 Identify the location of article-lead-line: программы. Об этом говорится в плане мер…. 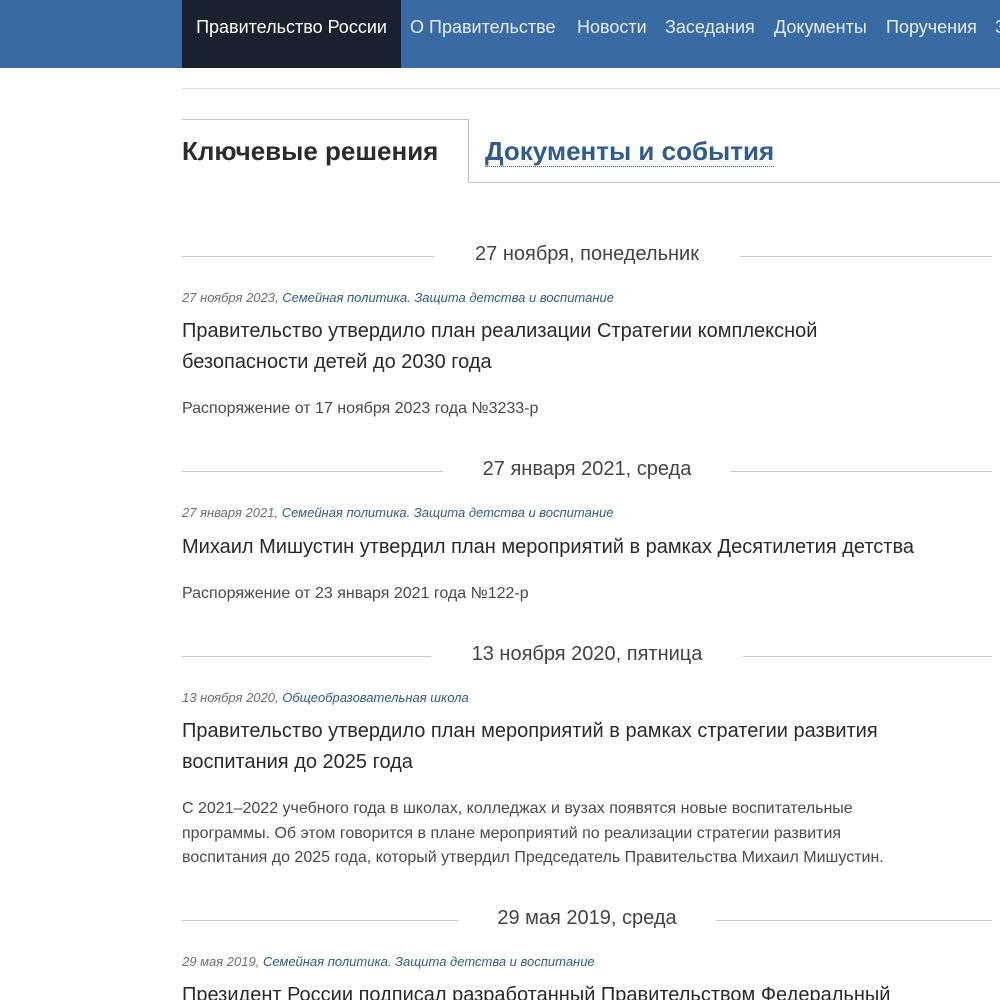
(512, 833).